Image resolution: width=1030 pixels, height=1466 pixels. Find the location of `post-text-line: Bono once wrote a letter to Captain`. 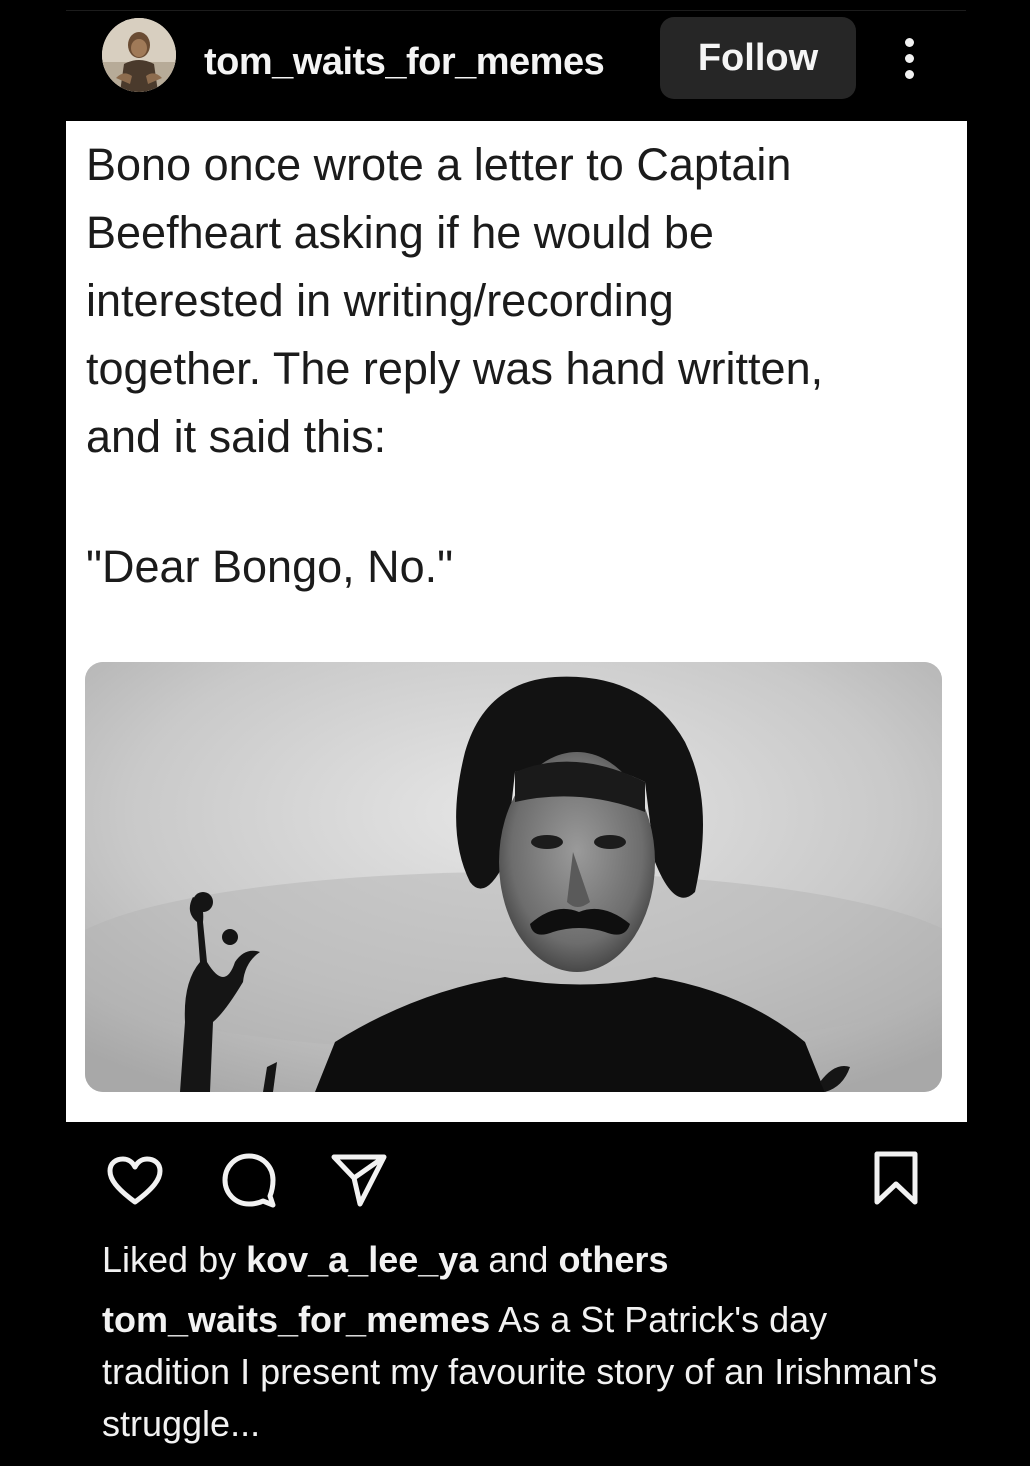

post-text-line: Bono once wrote a letter to Captain is located at coordinates (439, 164).